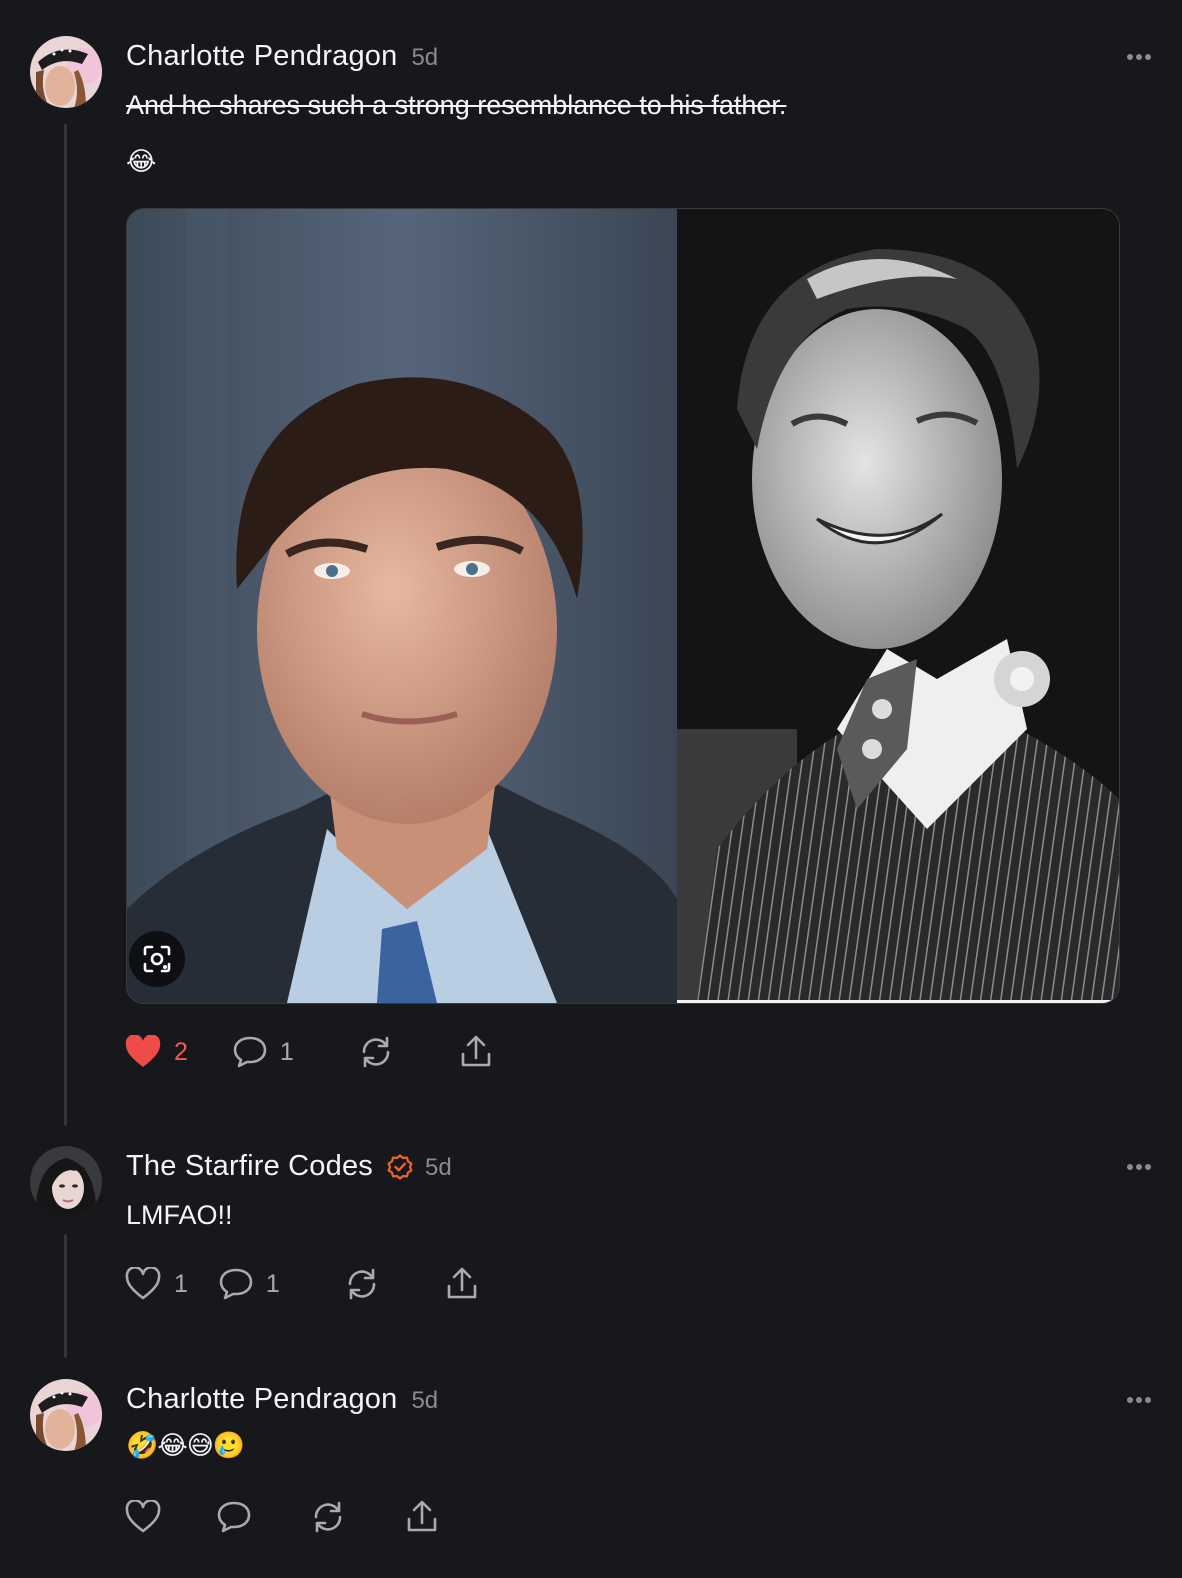  Describe the element at coordinates (324, 1284) in the screenshot. I see `action-bar: 1 1` at that location.